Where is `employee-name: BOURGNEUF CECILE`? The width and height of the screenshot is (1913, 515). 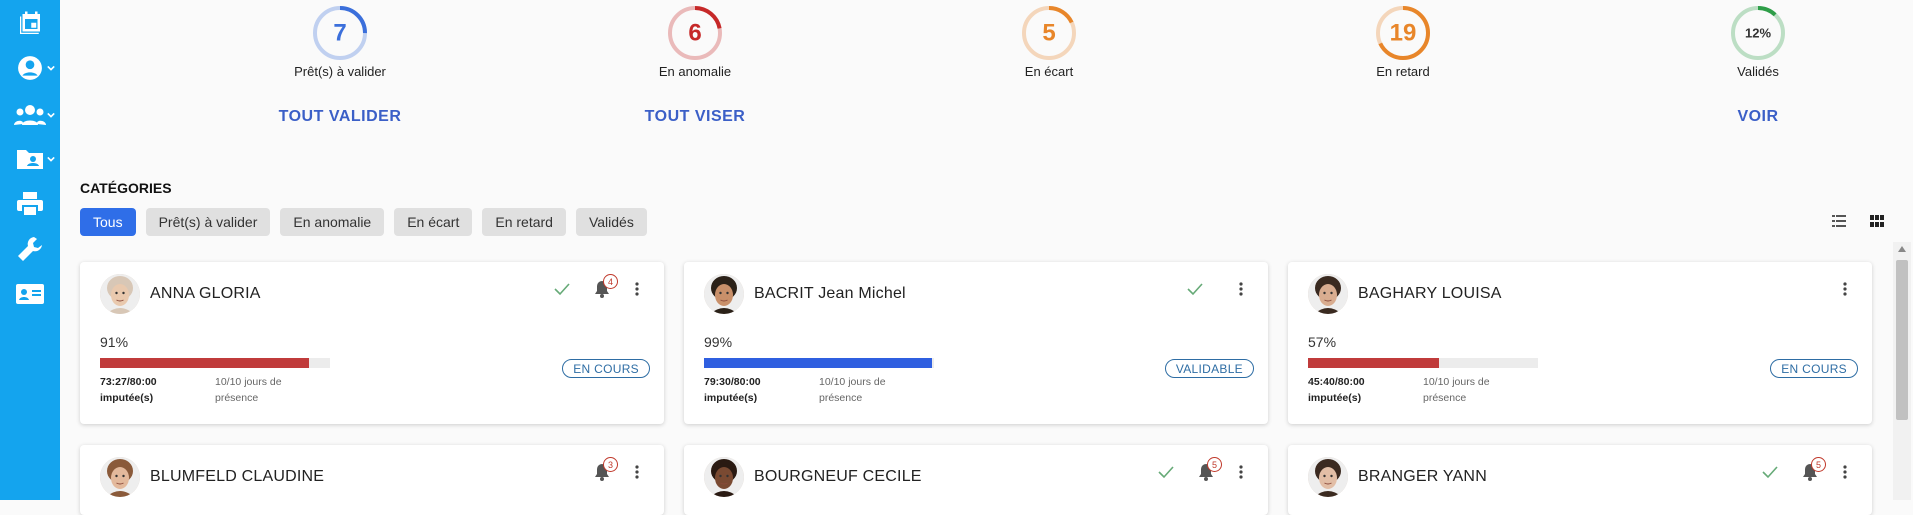
employee-name: BOURGNEUF CECILE is located at coordinates (838, 476).